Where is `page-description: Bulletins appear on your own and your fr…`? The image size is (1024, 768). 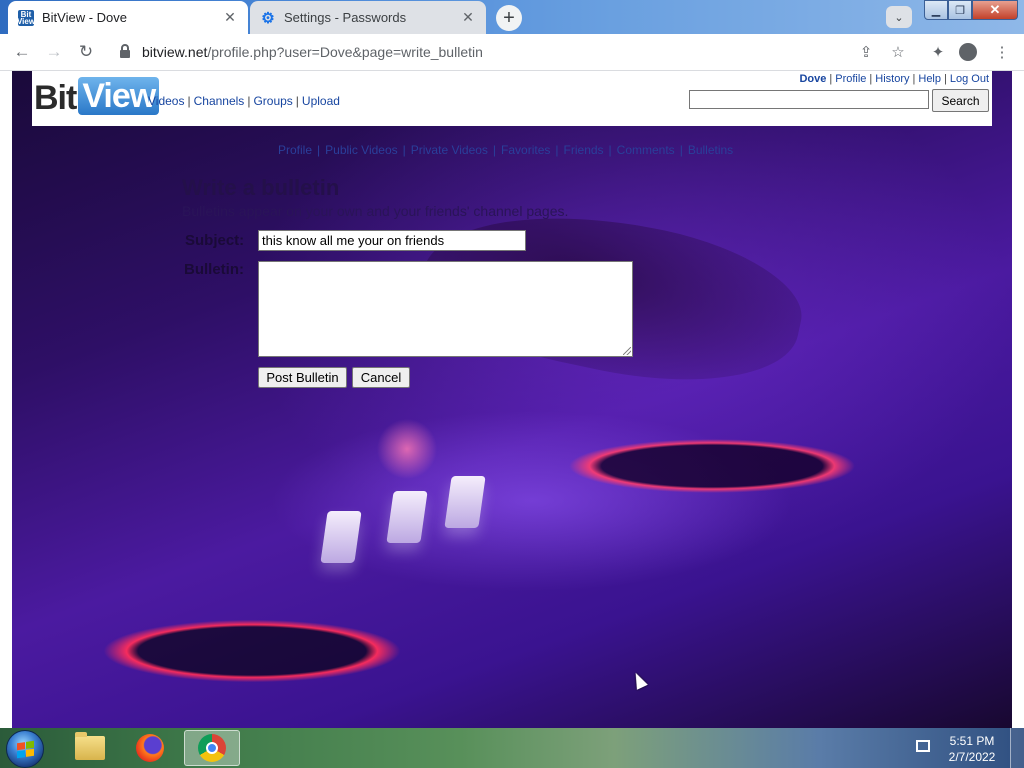
page-description: Bulletins appear on your own and your fr… is located at coordinates (375, 211).